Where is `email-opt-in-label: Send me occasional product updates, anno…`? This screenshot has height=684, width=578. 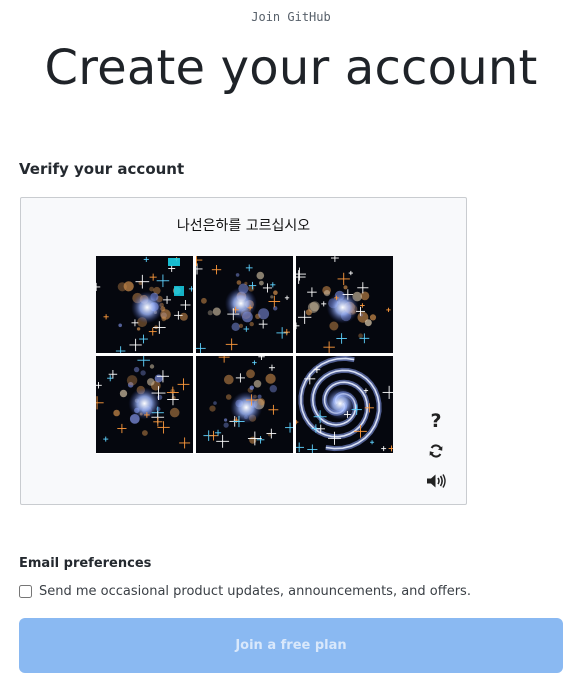 email-opt-in-label: Send me occasional product updates, anno… is located at coordinates (255, 591).